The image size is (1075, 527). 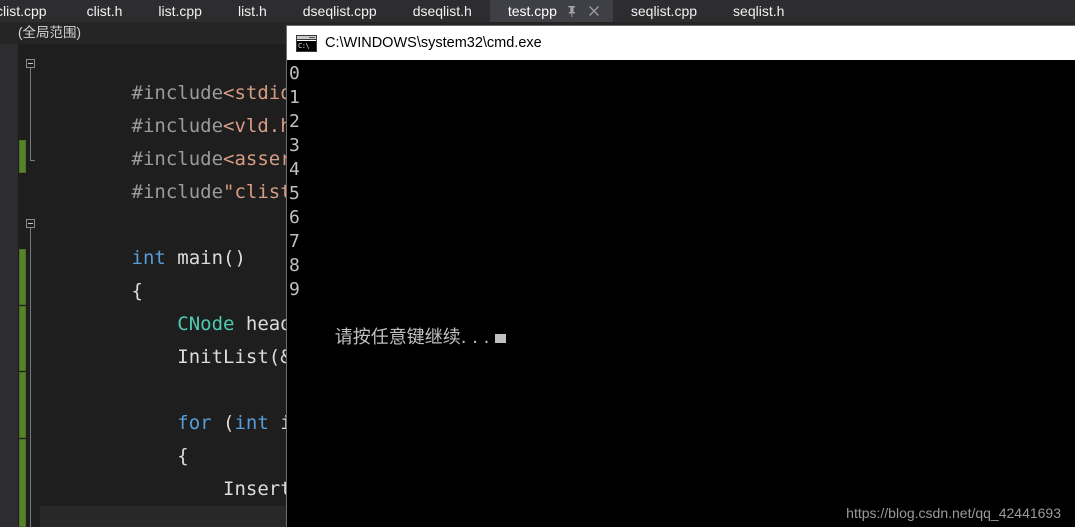 I want to click on console-title-text: C:\WINDOWS\system32\cmd.exe, so click(x=433, y=43).